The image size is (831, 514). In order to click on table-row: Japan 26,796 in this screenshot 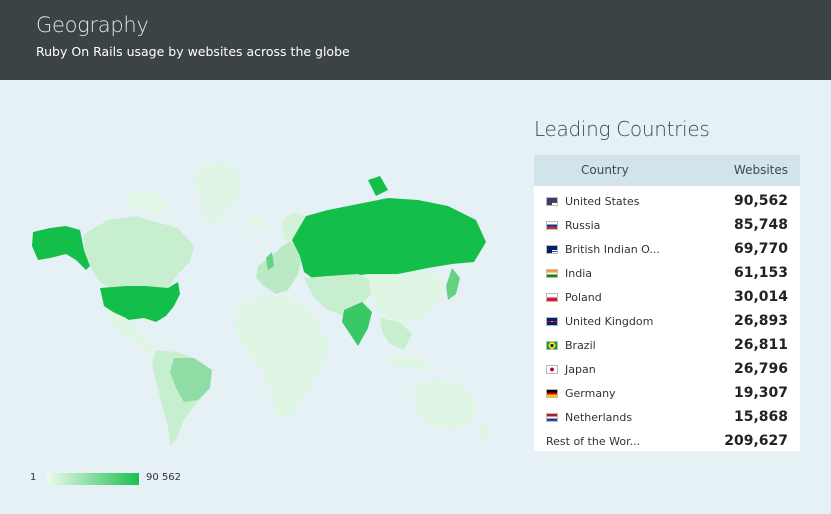, I will do `click(667, 370)`.